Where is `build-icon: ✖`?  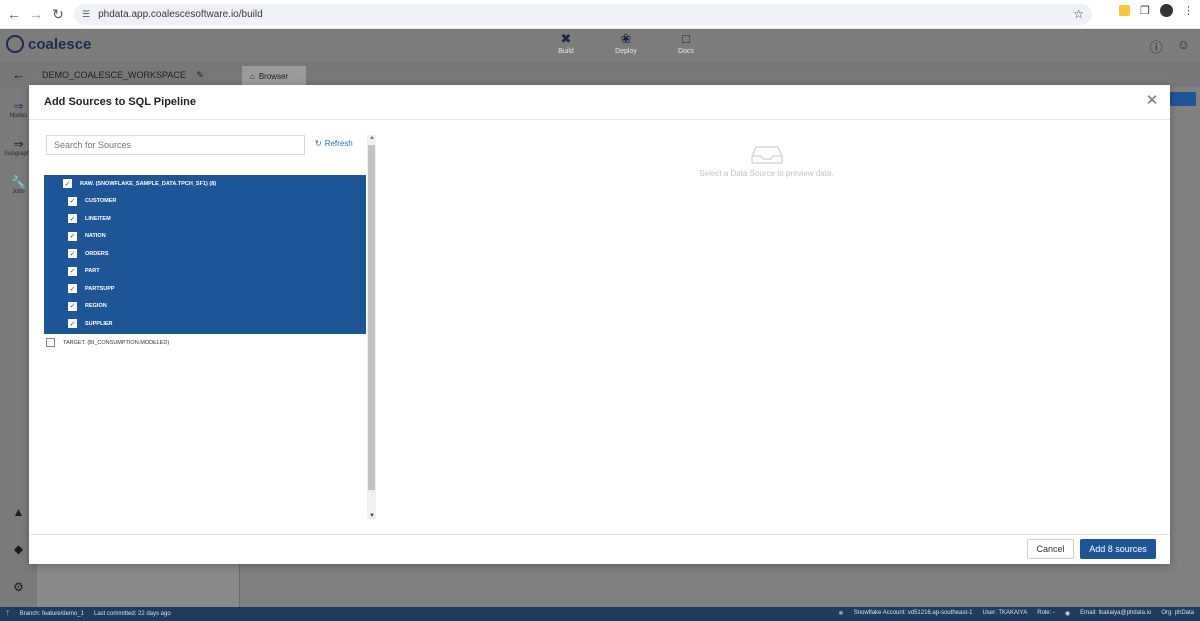
build-icon: ✖ is located at coordinates (566, 38).